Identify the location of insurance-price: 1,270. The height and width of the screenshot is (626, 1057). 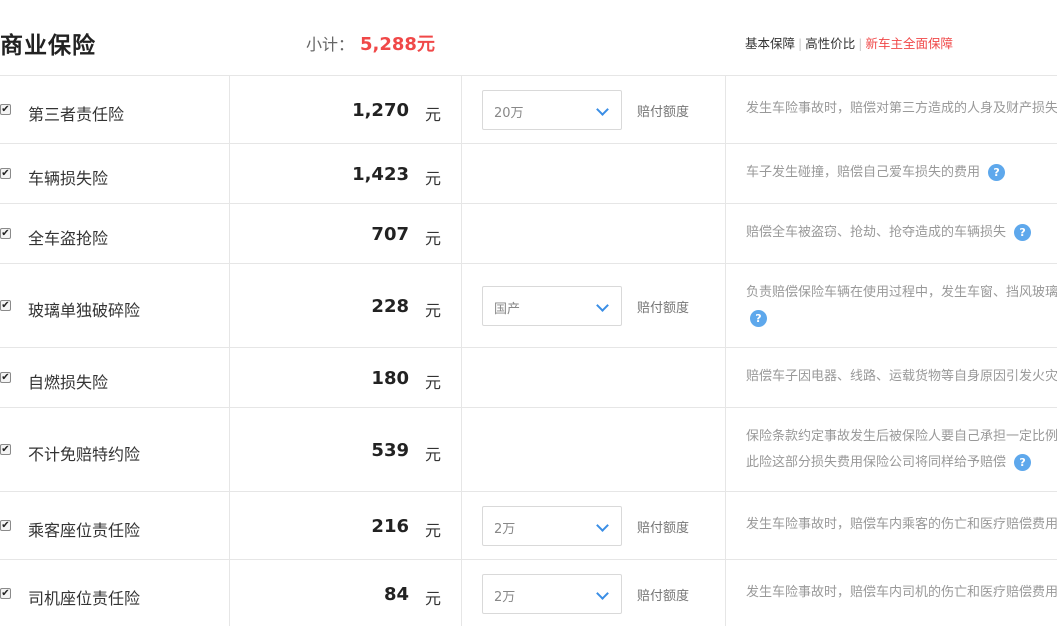
(380, 110).